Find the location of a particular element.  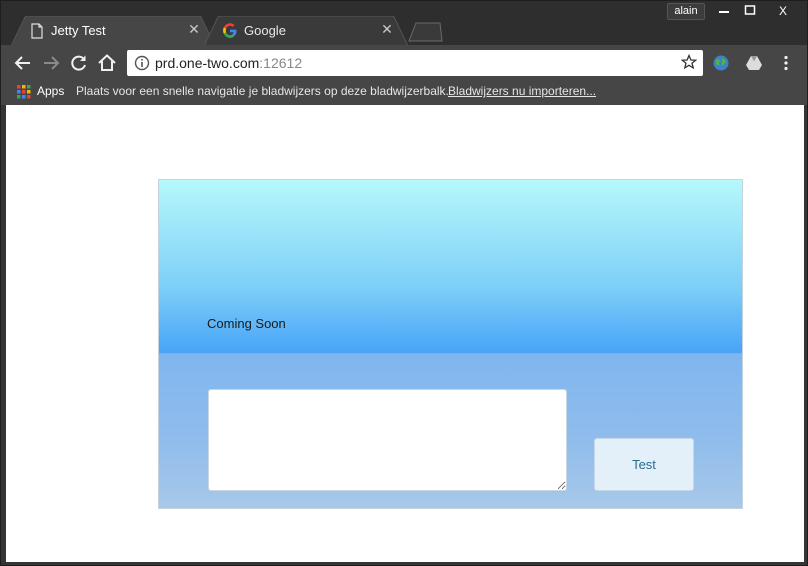

url-host: prd.one-two.com is located at coordinates (207, 63).